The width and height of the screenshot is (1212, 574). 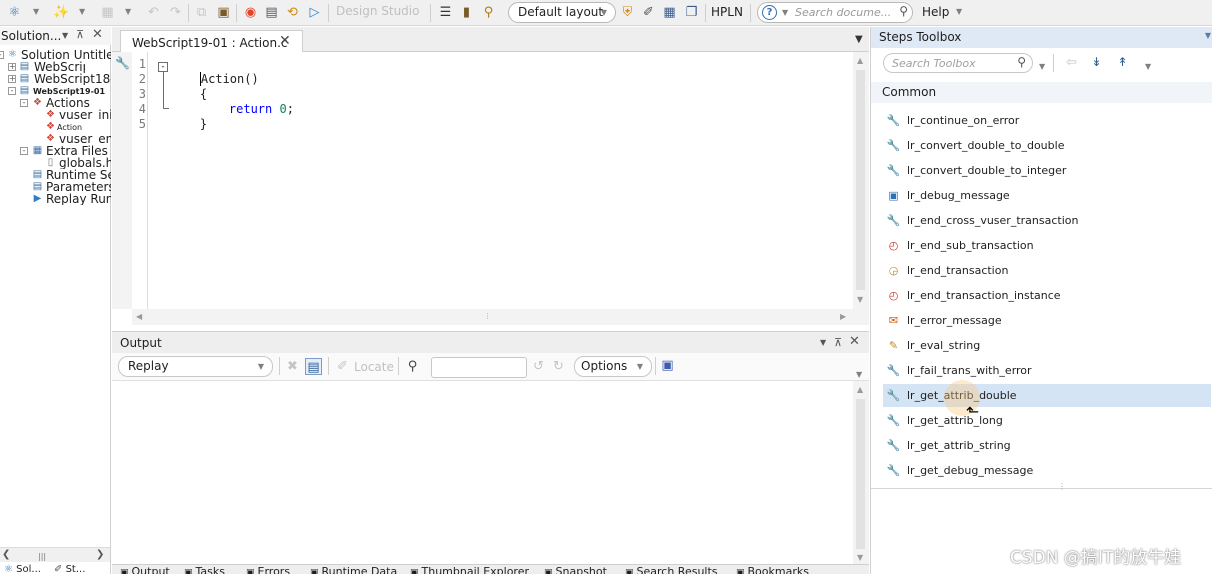 What do you see at coordinates (613, 366) in the screenshot?
I see `options-dropdown: Options ▼` at bounding box center [613, 366].